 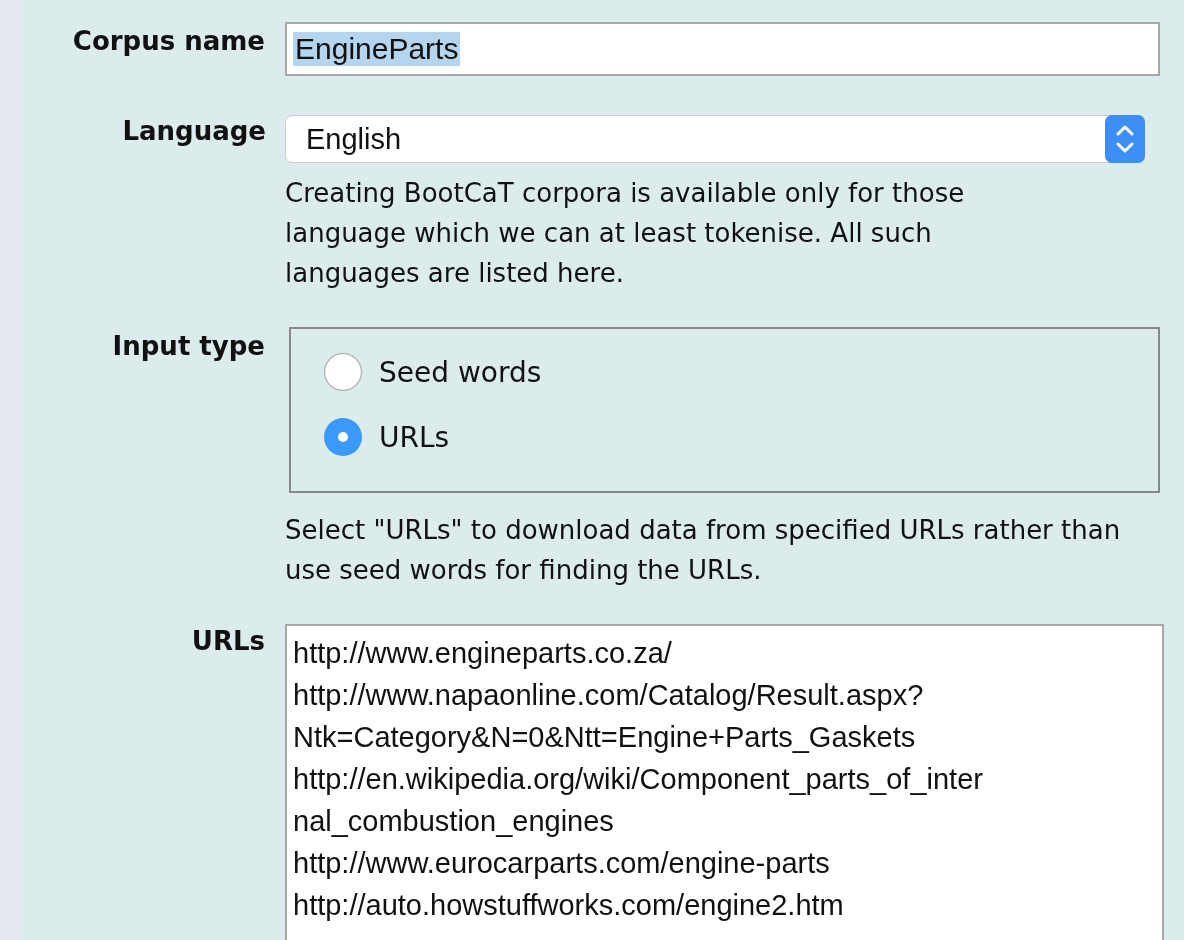 What do you see at coordinates (194, 131) in the screenshot?
I see `field-label: Language` at bounding box center [194, 131].